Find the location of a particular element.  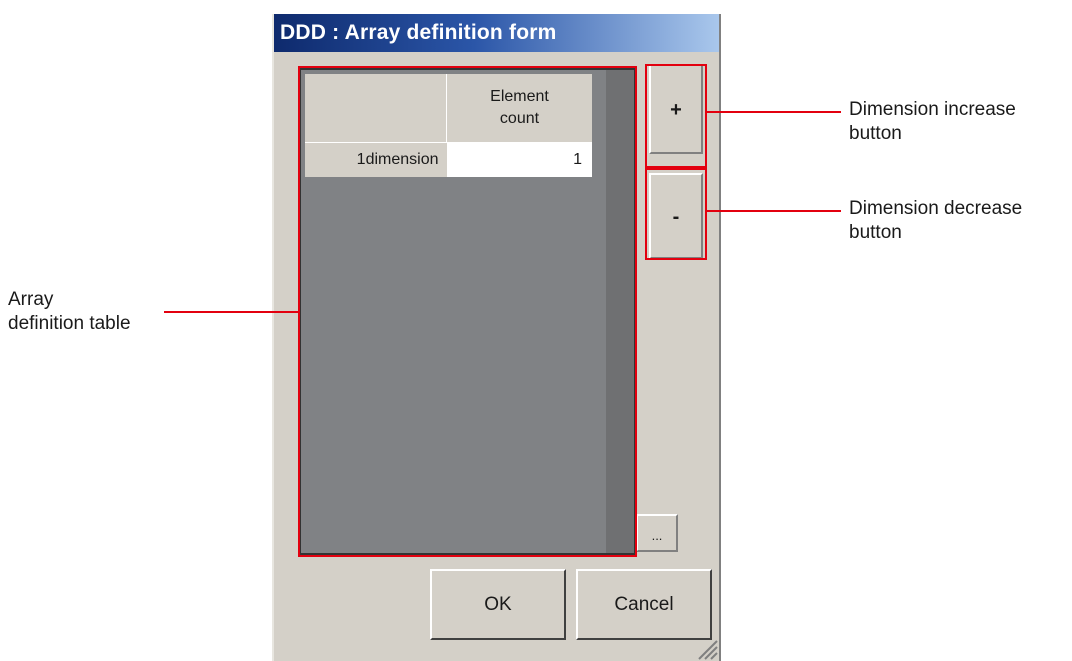

callout-table-line-2: definition table is located at coordinates (69, 323).